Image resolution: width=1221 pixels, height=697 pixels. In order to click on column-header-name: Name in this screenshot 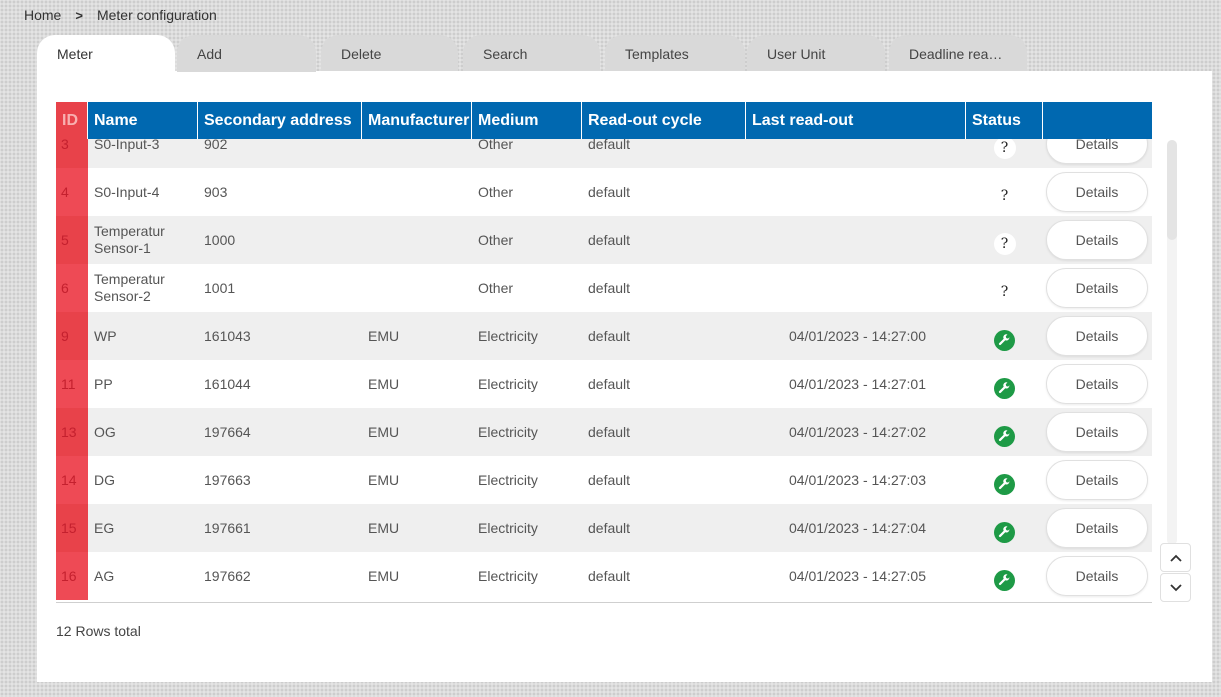, I will do `click(143, 120)`.